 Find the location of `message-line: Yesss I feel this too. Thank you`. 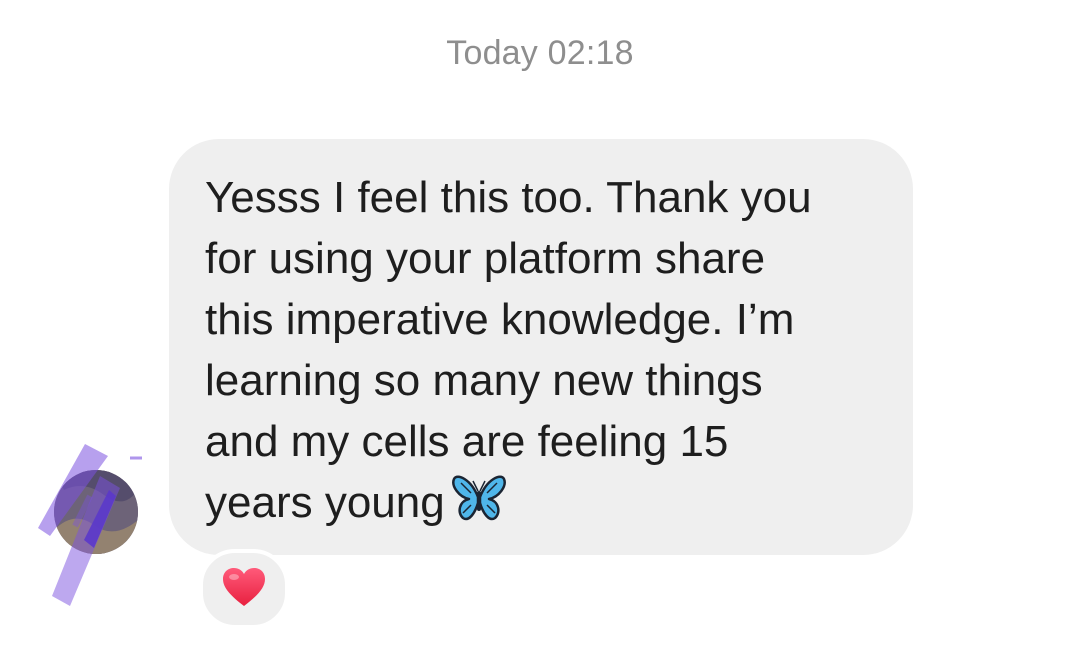

message-line: Yesss I feel this too. Thank you is located at coordinates (508, 197).